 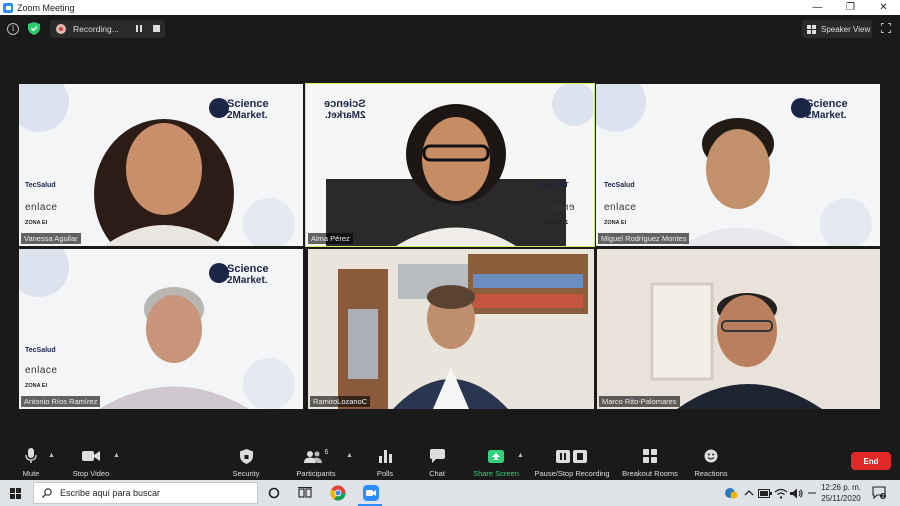 What do you see at coordinates (31, 473) in the screenshot?
I see `mute-label: Mute` at bounding box center [31, 473].